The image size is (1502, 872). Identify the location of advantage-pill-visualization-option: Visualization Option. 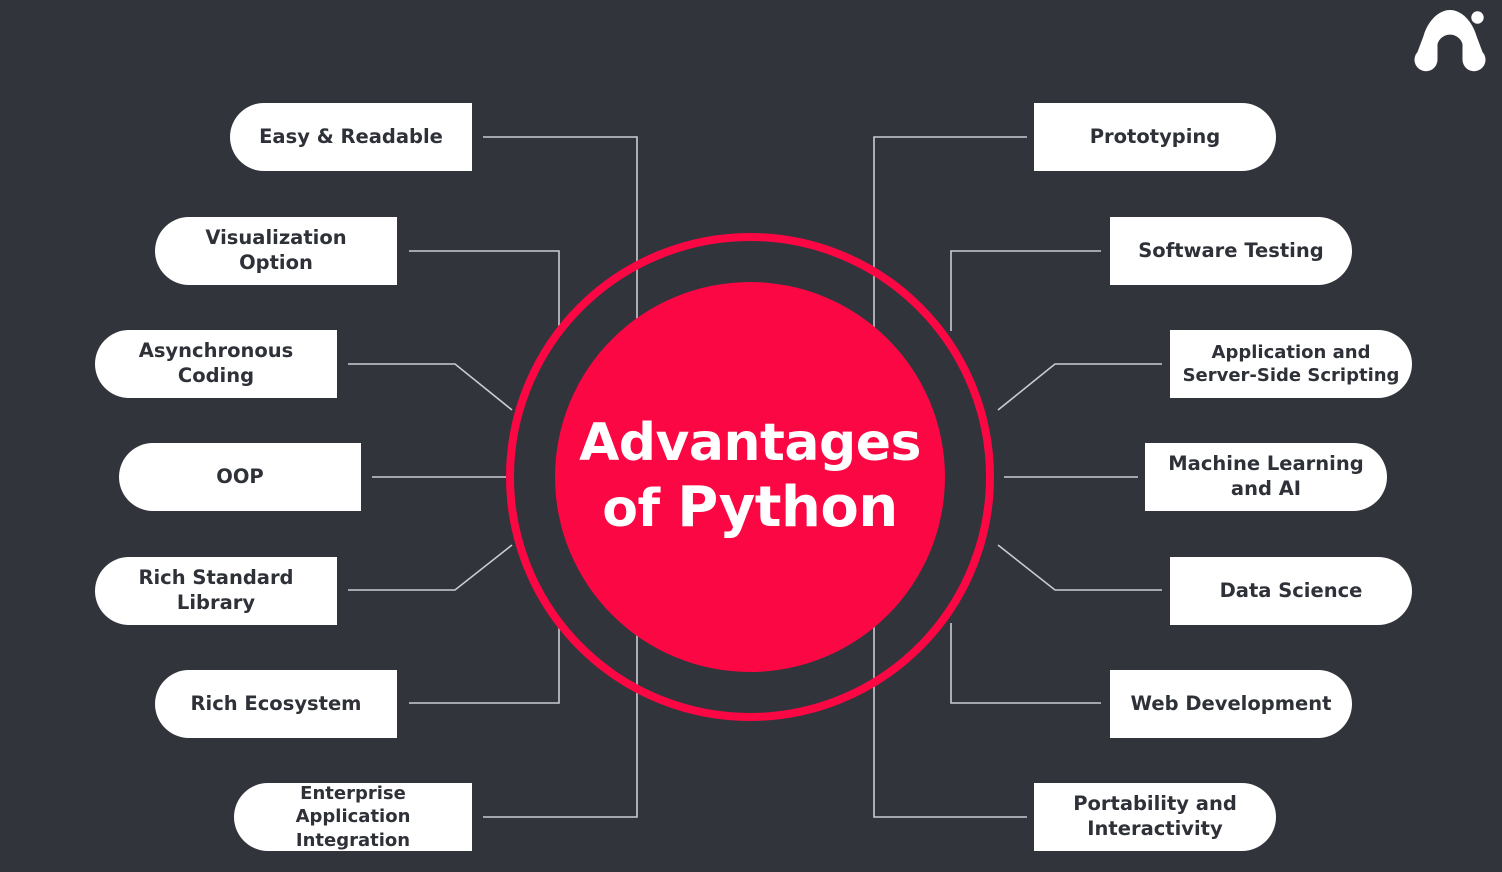
(276, 251).